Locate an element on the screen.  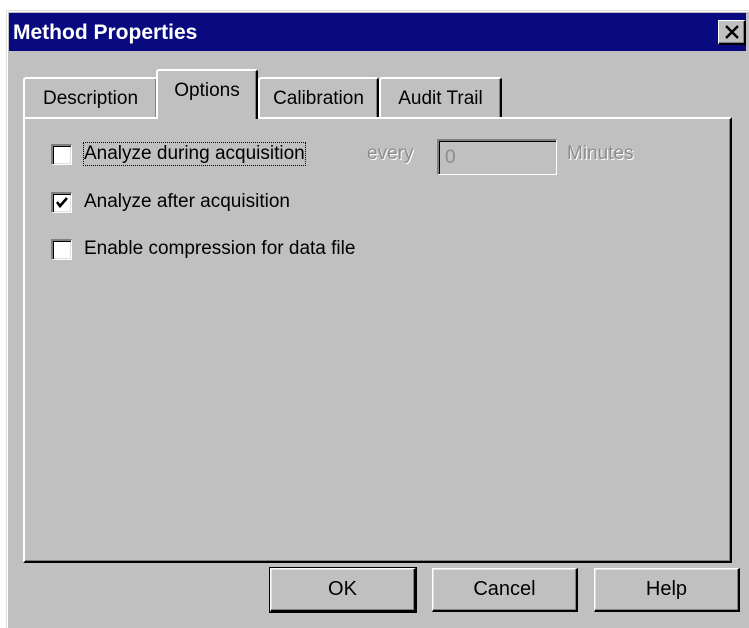
window-title: Method Properties is located at coordinates (105, 32).